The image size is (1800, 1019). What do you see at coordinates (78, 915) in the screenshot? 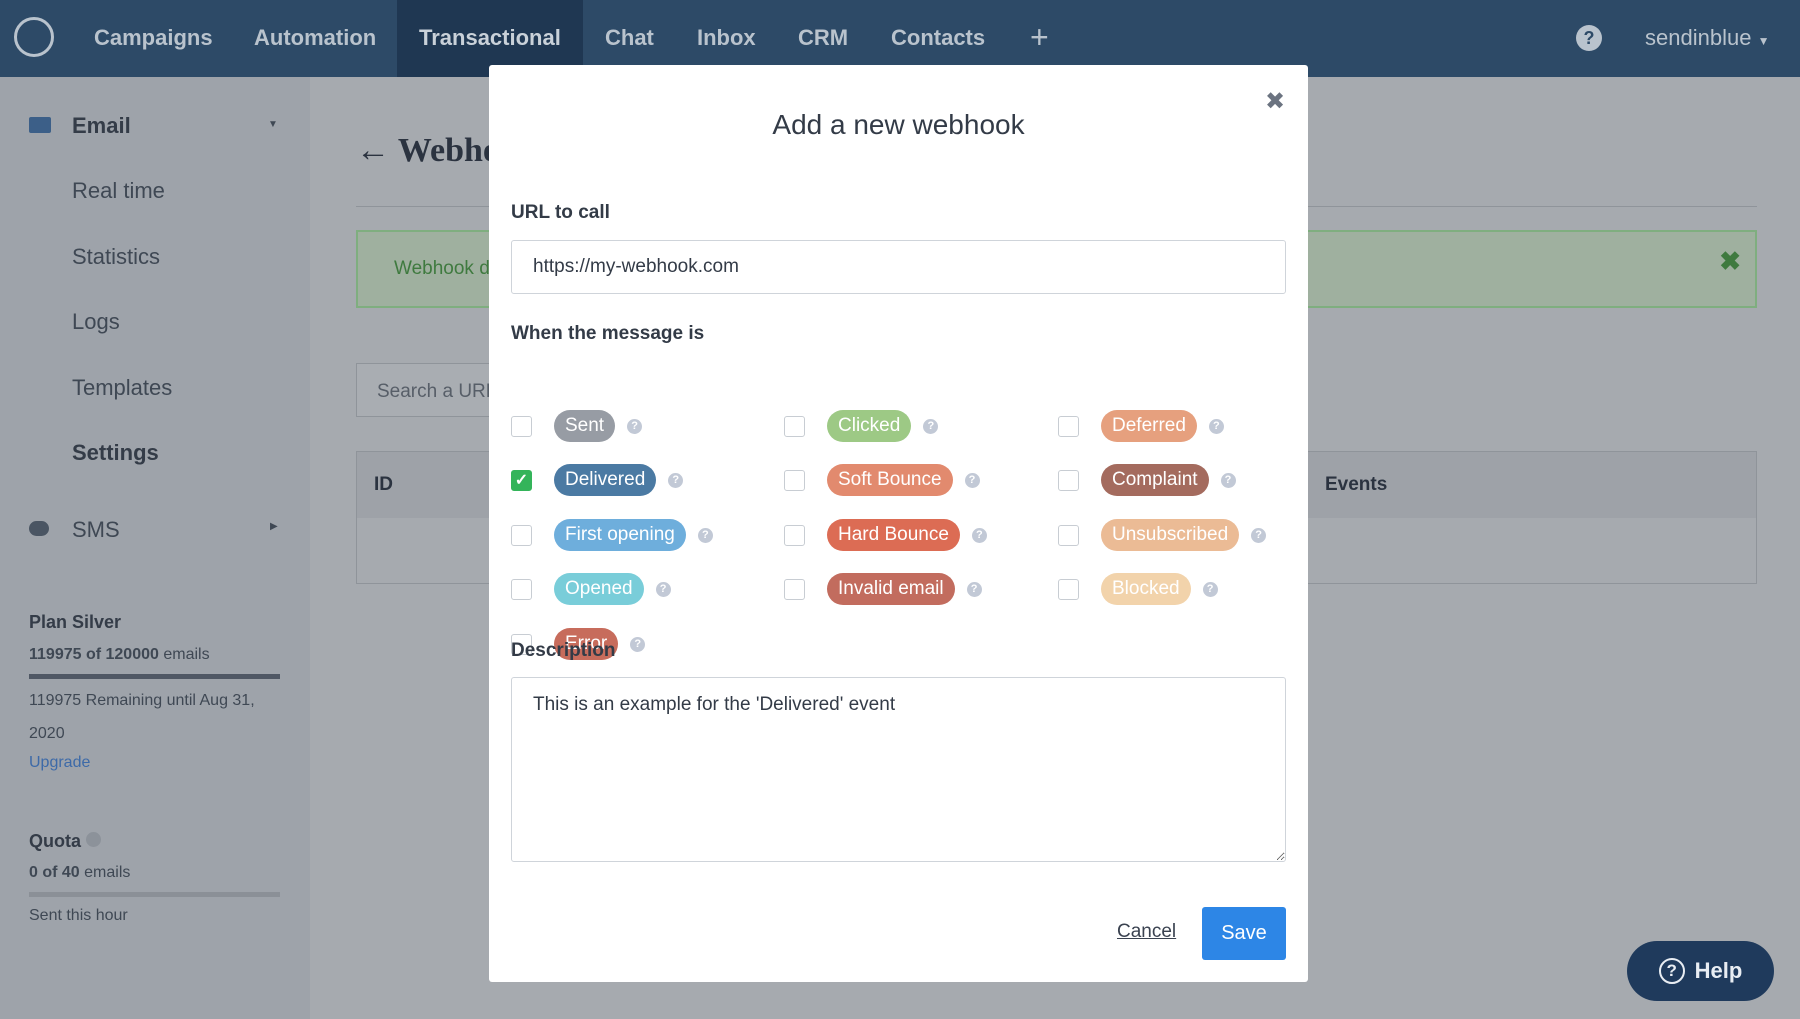
I see `quota-note: Sent this hour` at bounding box center [78, 915].